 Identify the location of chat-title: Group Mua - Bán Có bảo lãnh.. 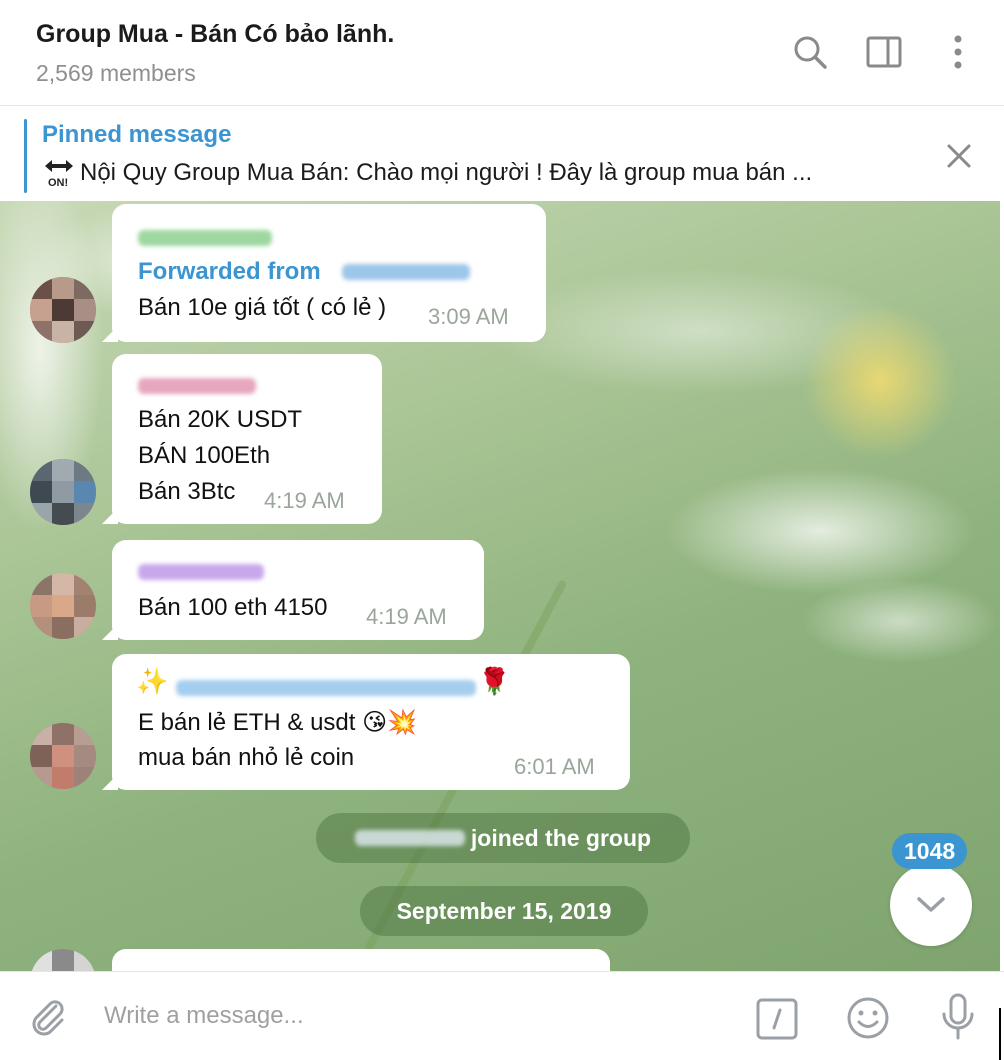
(215, 34).